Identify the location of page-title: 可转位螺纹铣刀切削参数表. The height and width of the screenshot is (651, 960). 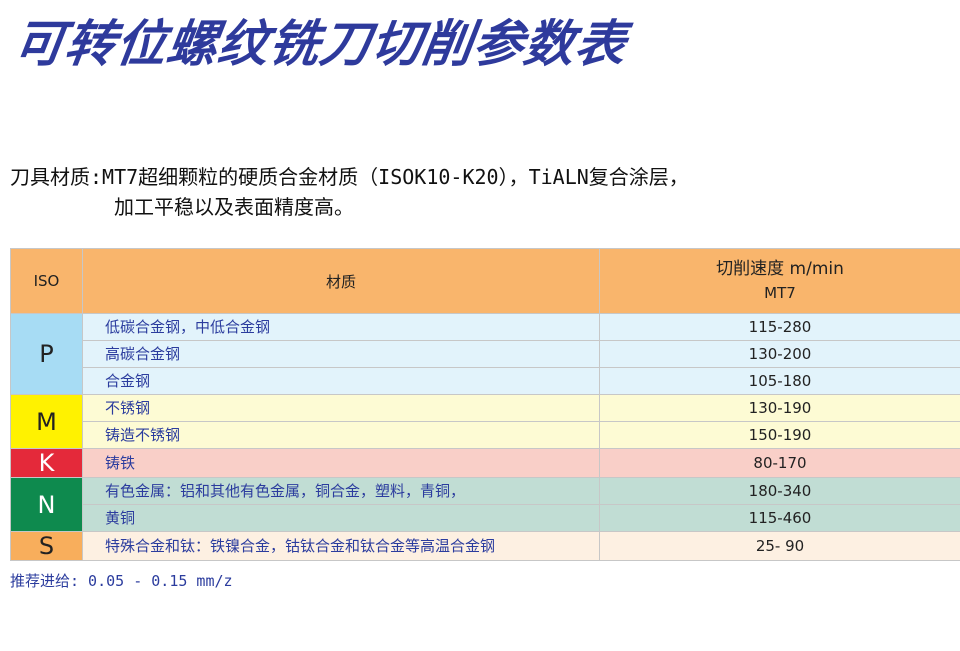
(320, 44).